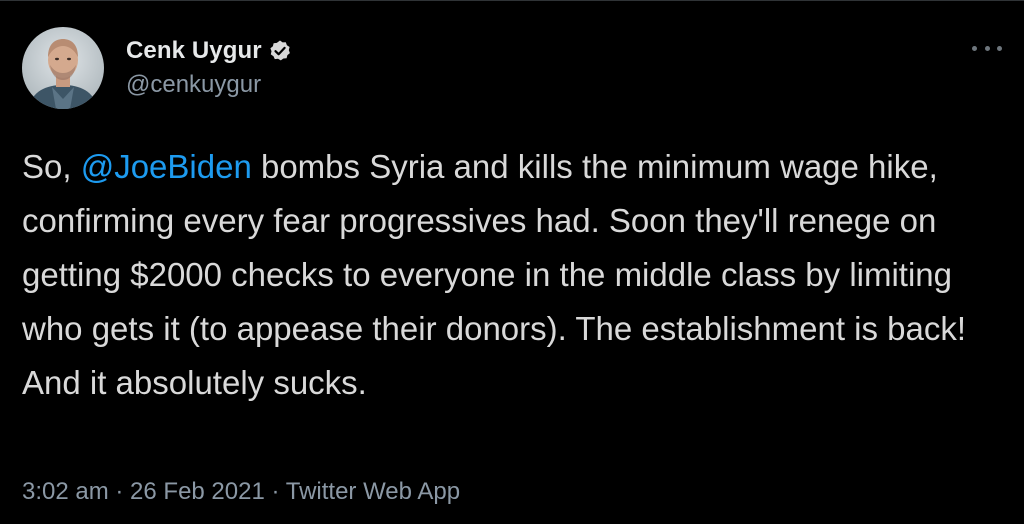  What do you see at coordinates (197, 491) in the screenshot?
I see `tweet-date: 26 Feb 2021` at bounding box center [197, 491].